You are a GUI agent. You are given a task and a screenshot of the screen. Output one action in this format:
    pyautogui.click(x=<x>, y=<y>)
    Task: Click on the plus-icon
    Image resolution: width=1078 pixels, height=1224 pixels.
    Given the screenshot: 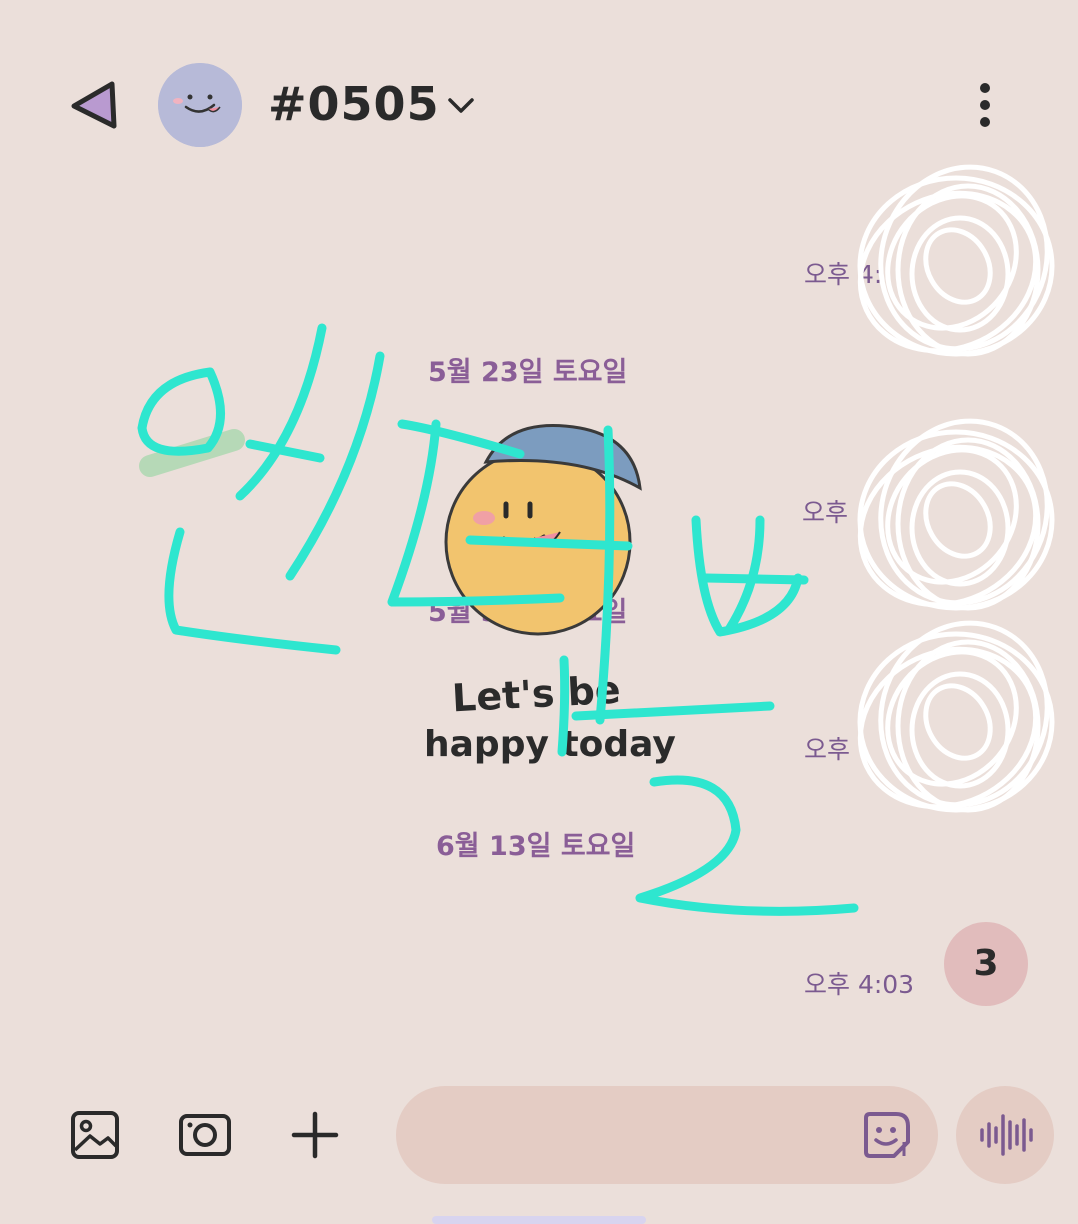 What is the action you would take?
    pyautogui.click(x=315, y=1135)
    